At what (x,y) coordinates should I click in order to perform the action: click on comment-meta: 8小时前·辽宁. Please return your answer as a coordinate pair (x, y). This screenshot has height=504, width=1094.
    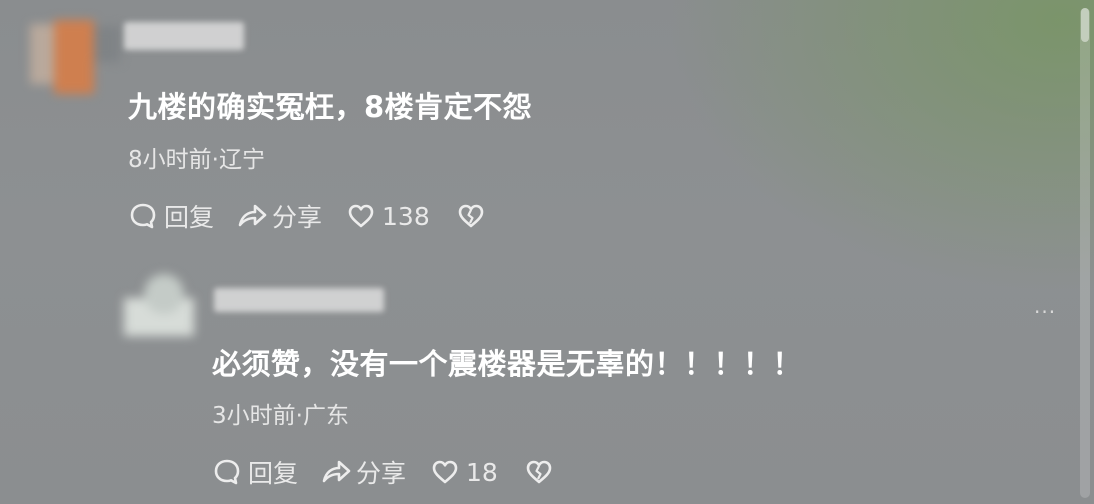
    Looking at the image, I should click on (196, 160).